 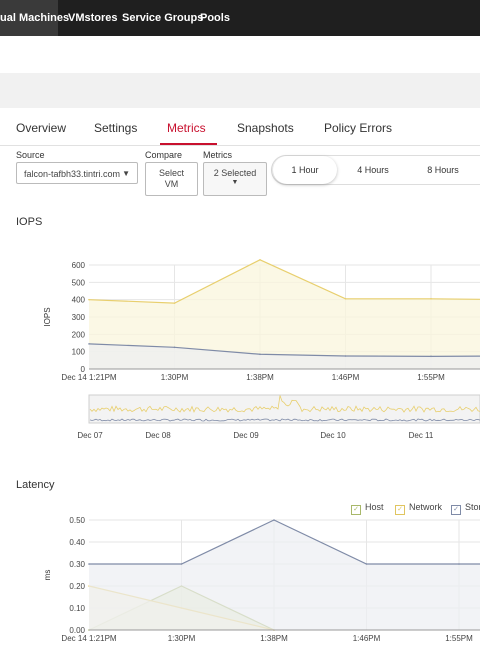 I want to click on iops-navigator-chart: Dec 07 Dec 08 Dec 09 Dec 10 Dec 11, so click(x=240, y=418).